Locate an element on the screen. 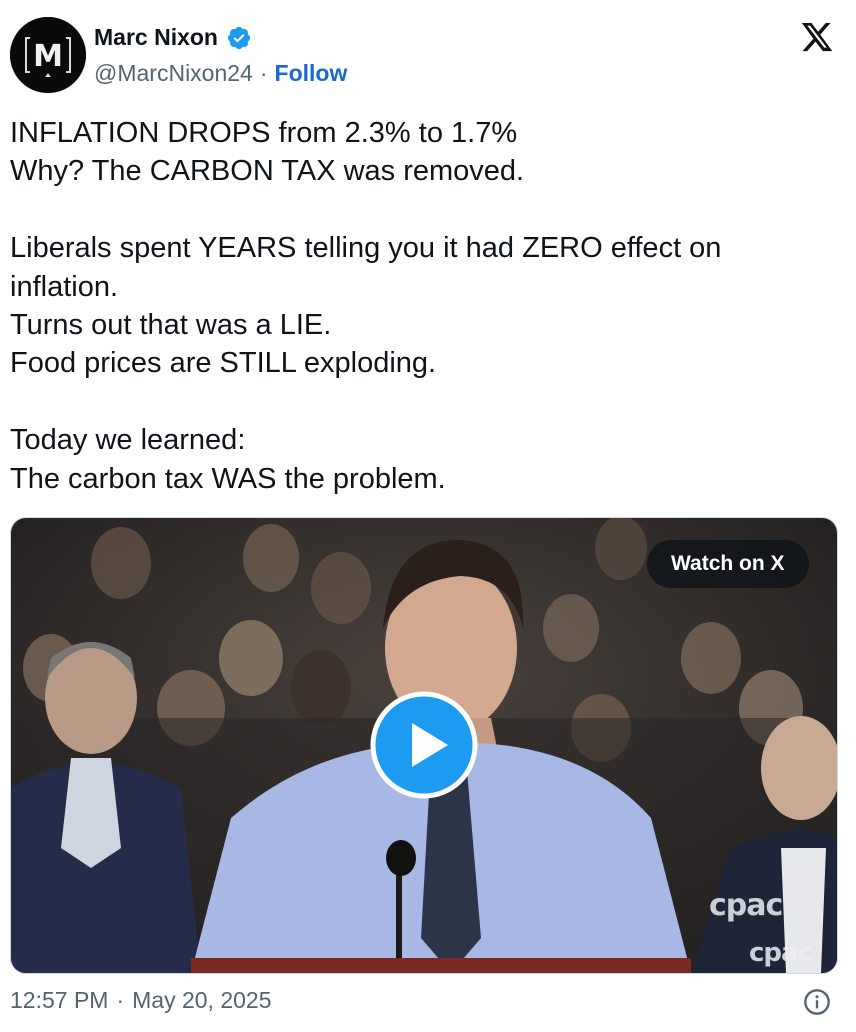 This screenshot has width=856, height=1032. tweet-timestamp: 12:57 PM · May 20, 2025 is located at coordinates (141, 1000).